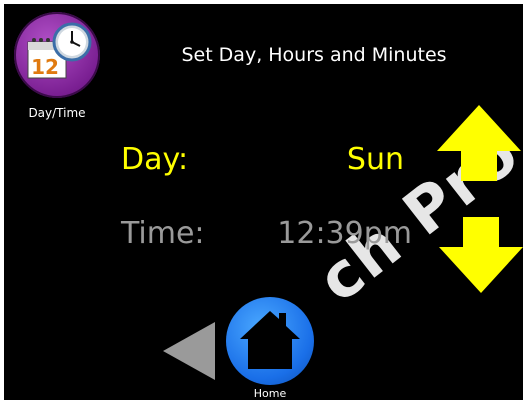 Image resolution: width=527 pixels, height=403 pixels. Describe the element at coordinates (270, 393) in the screenshot. I see `home-label: Home` at that location.